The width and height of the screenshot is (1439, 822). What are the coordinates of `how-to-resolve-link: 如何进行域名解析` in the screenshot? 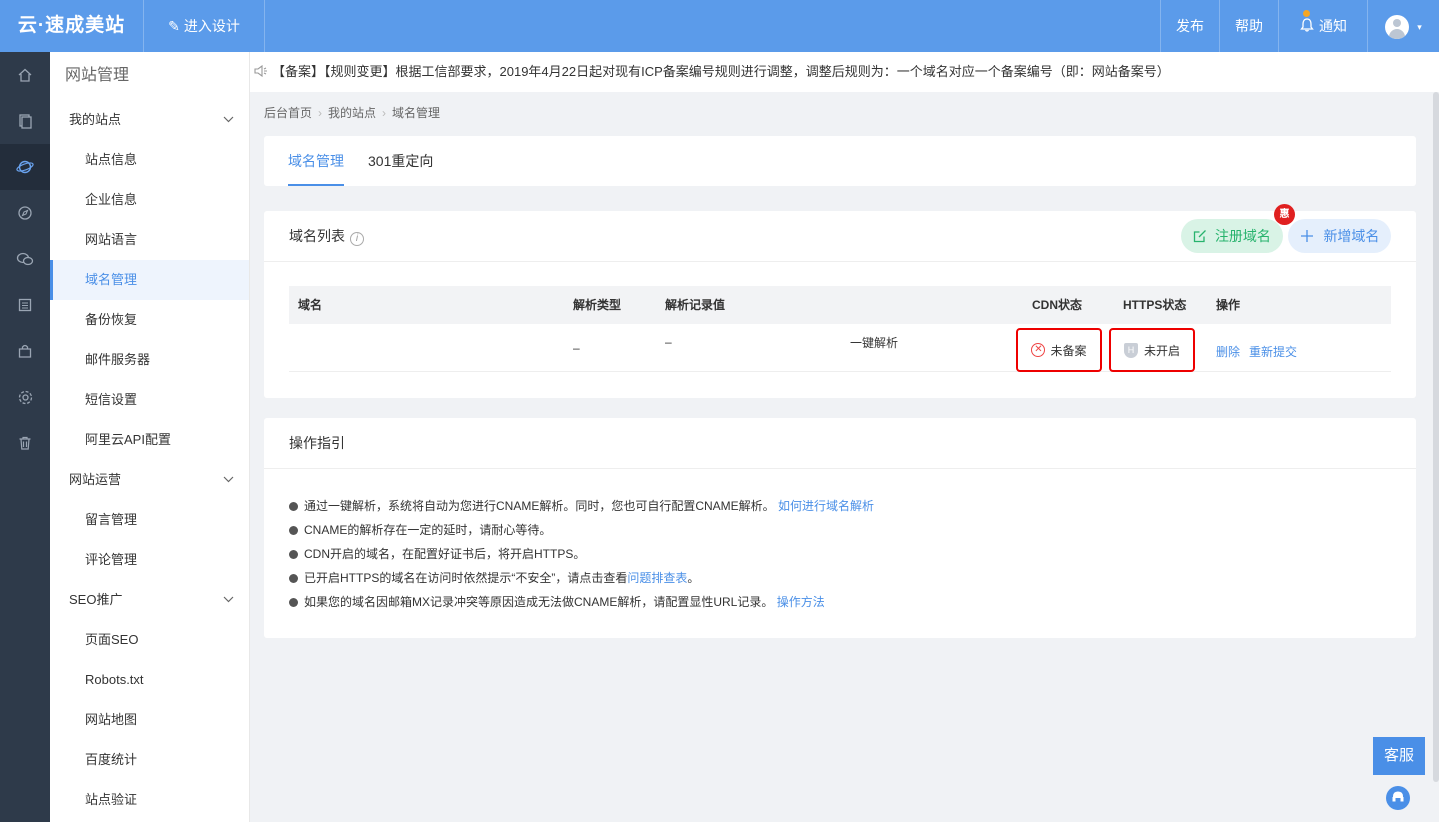 It's located at (826, 506).